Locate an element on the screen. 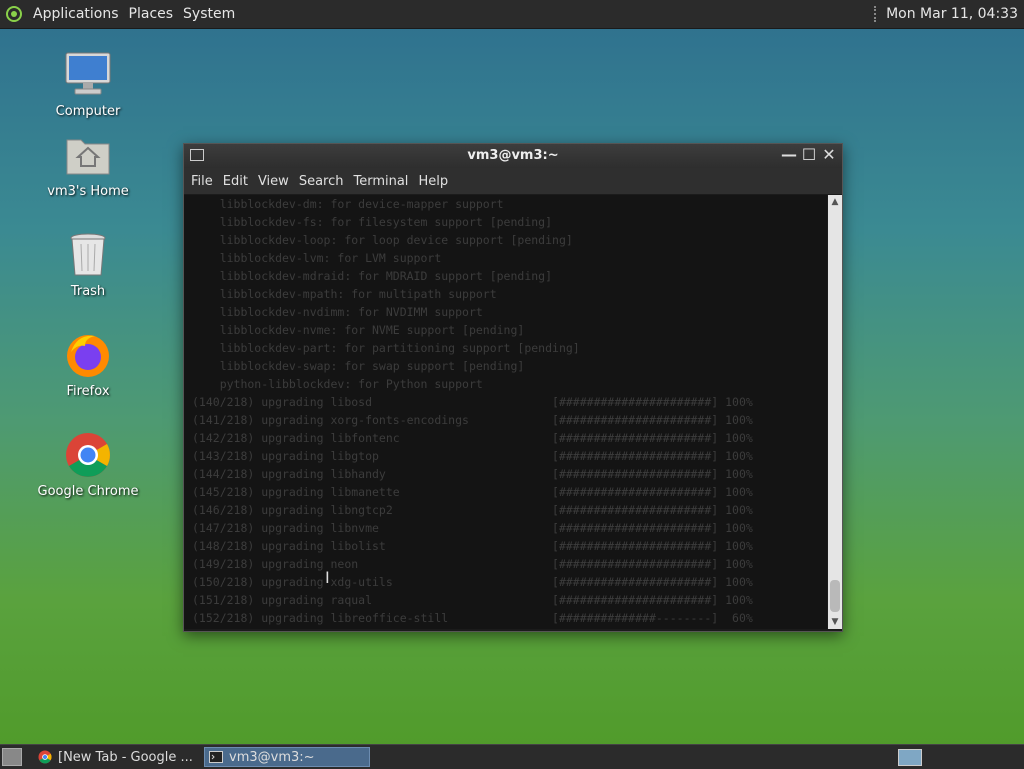 This screenshot has width=1024, height=769. menu-help: Help is located at coordinates (433, 181).